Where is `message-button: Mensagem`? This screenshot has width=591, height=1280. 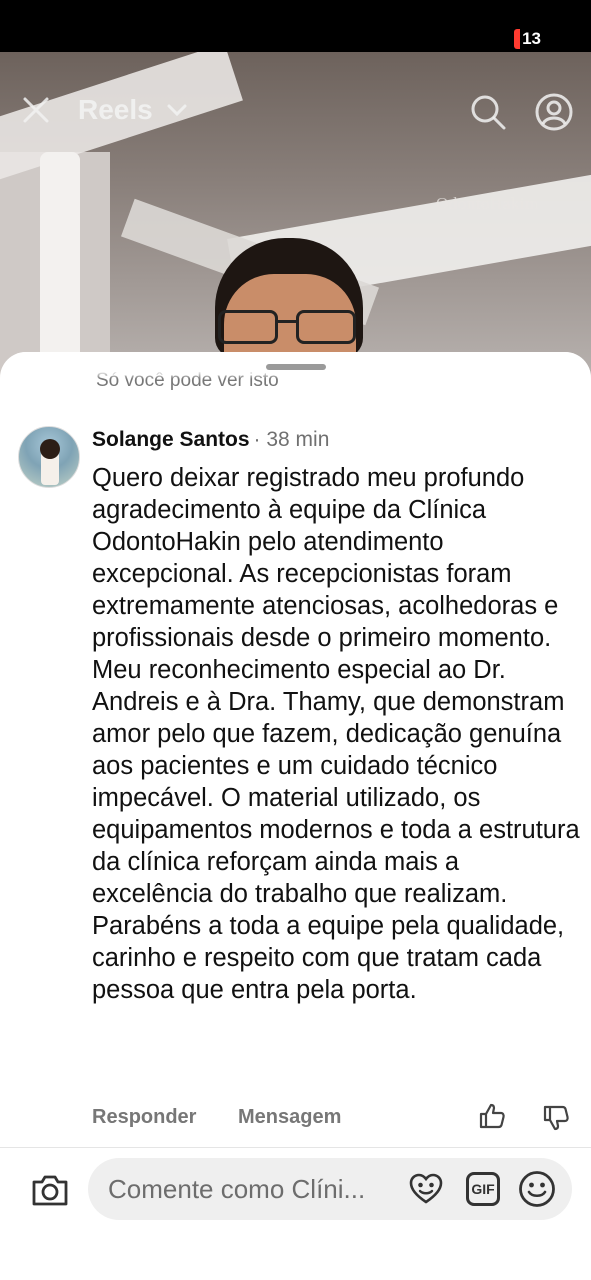 message-button: Mensagem is located at coordinates (289, 1117).